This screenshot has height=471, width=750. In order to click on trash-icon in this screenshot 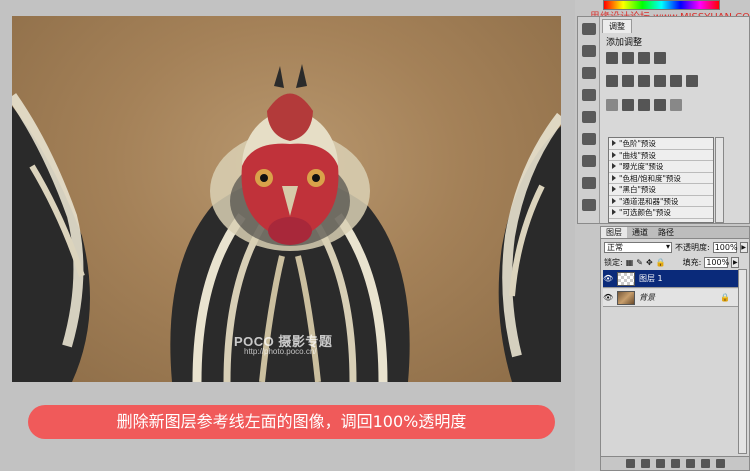, I will do `click(720, 463)`.